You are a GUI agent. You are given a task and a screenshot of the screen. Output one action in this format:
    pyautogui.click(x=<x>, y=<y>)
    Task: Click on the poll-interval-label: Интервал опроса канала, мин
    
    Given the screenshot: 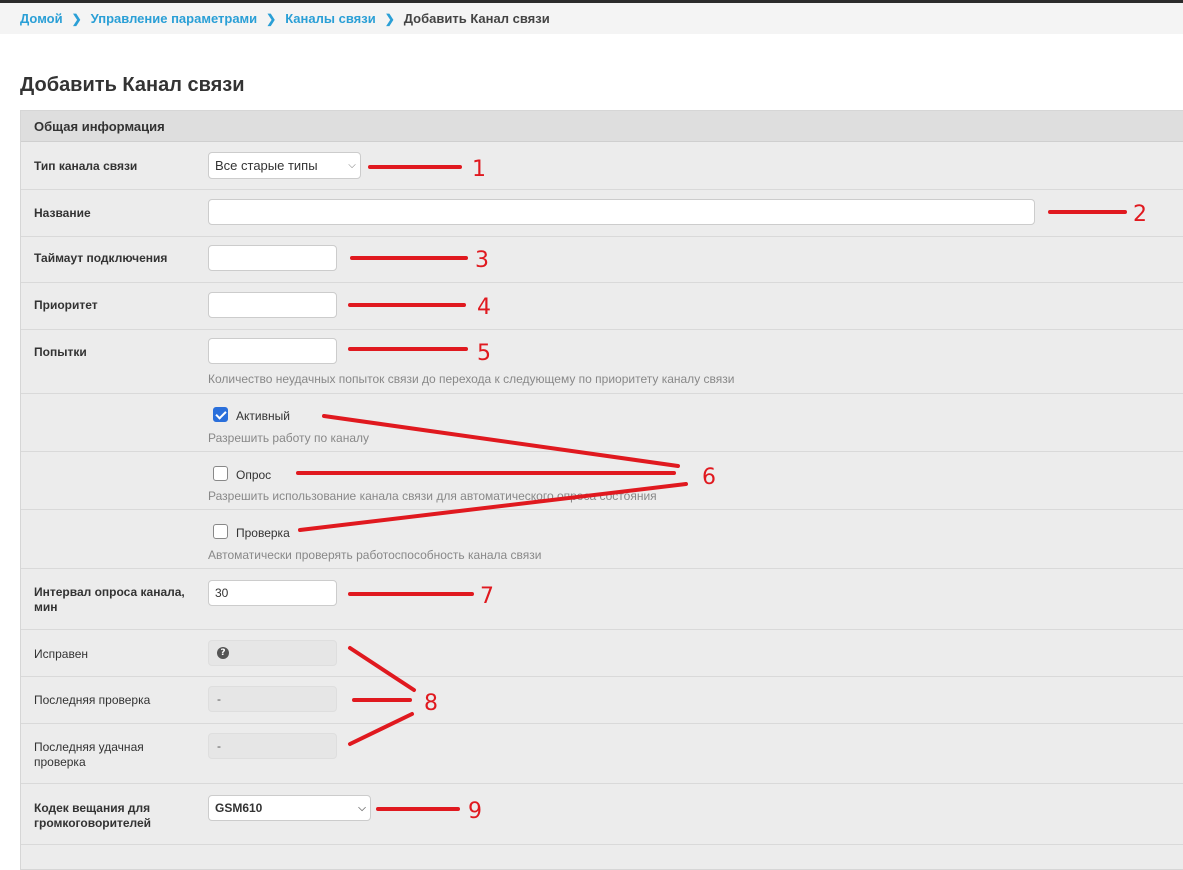 What is the action you would take?
    pyautogui.click(x=109, y=599)
    